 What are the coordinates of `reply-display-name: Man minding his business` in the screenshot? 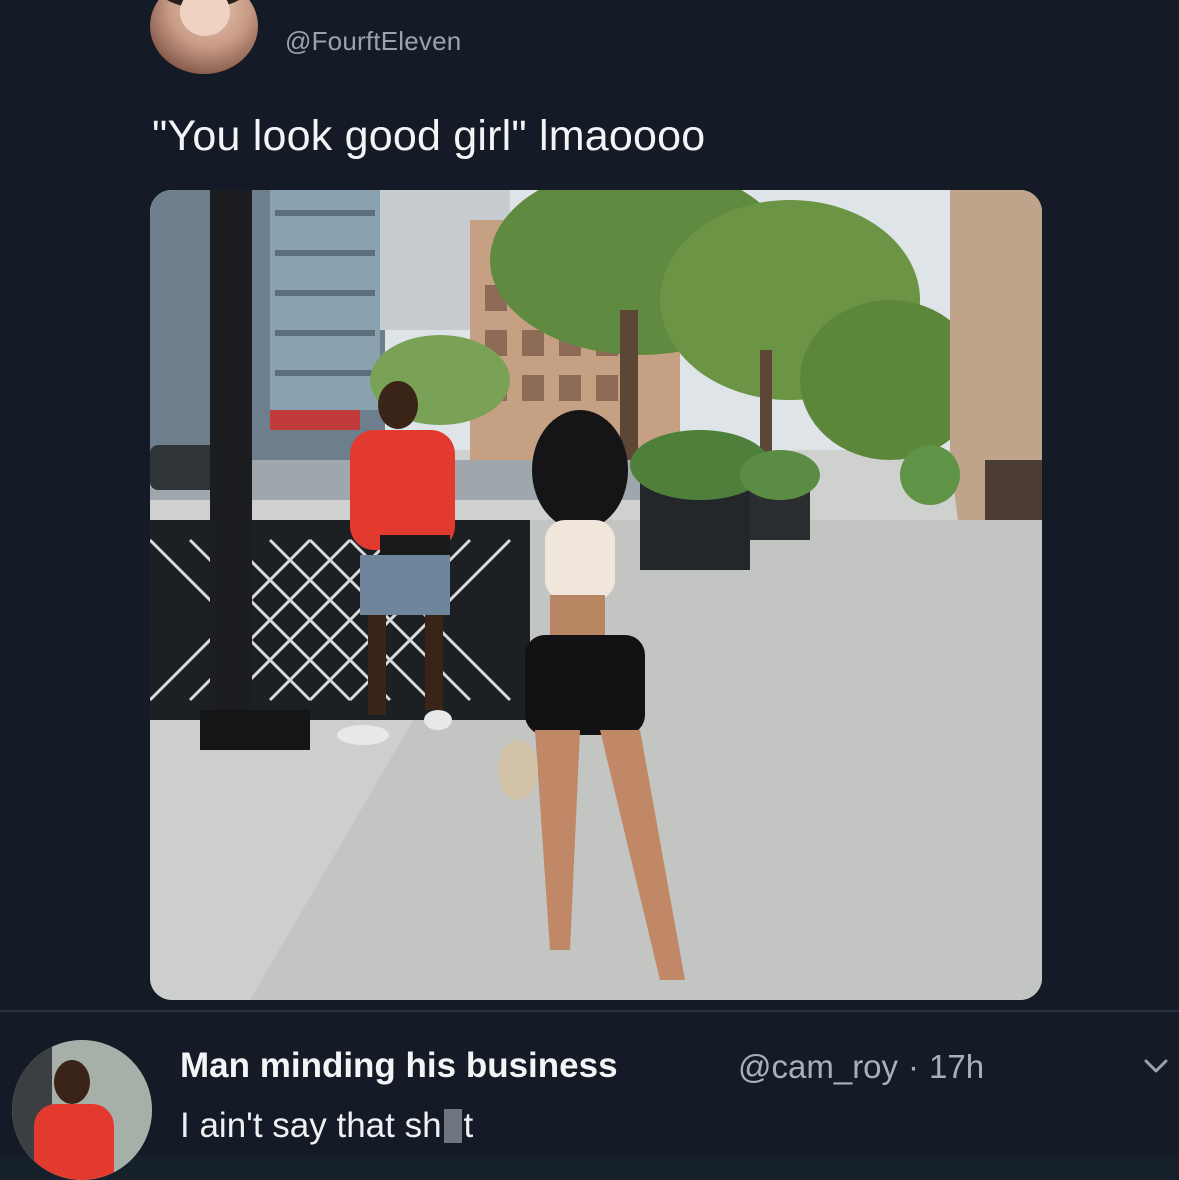 It's located at (399, 1066).